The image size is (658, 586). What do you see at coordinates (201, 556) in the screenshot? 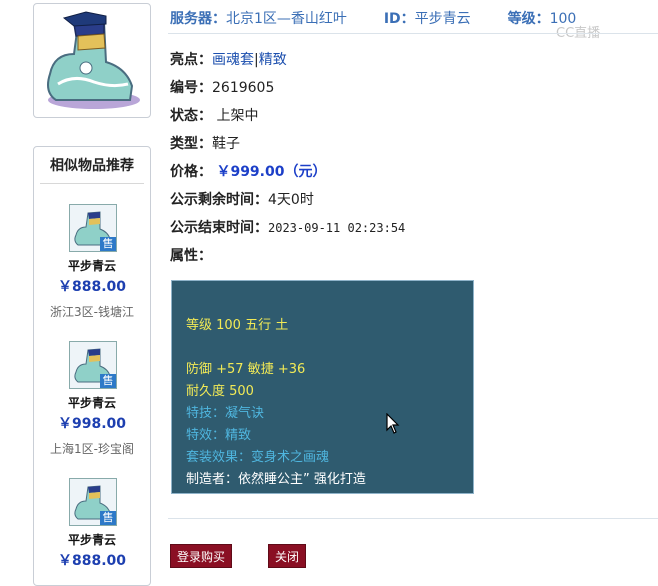
I see `login-buy-button: 登录购买` at bounding box center [201, 556].